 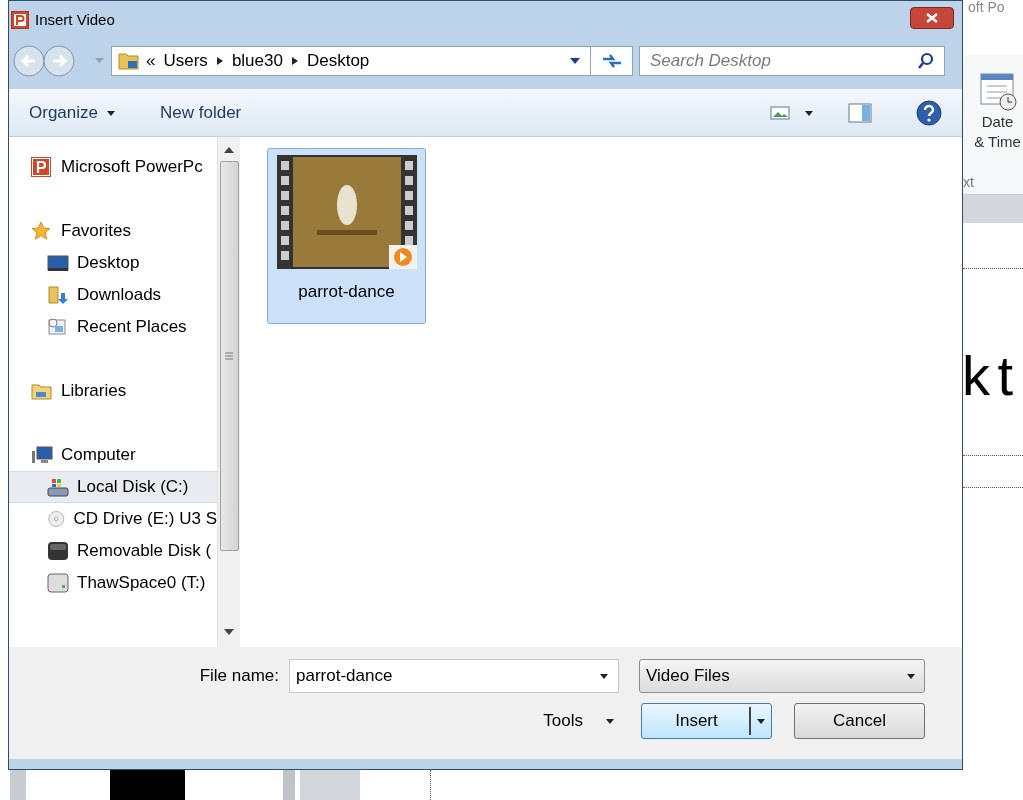 I want to click on grip-icon, so click(x=229, y=356).